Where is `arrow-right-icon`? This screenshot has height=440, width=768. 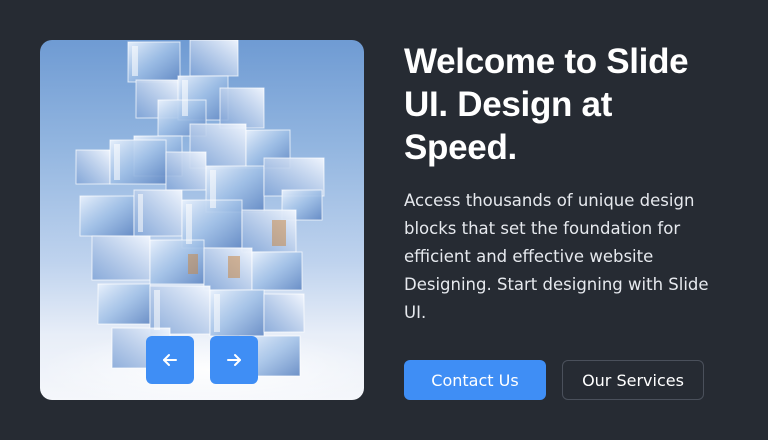
arrow-right-icon is located at coordinates (234, 360).